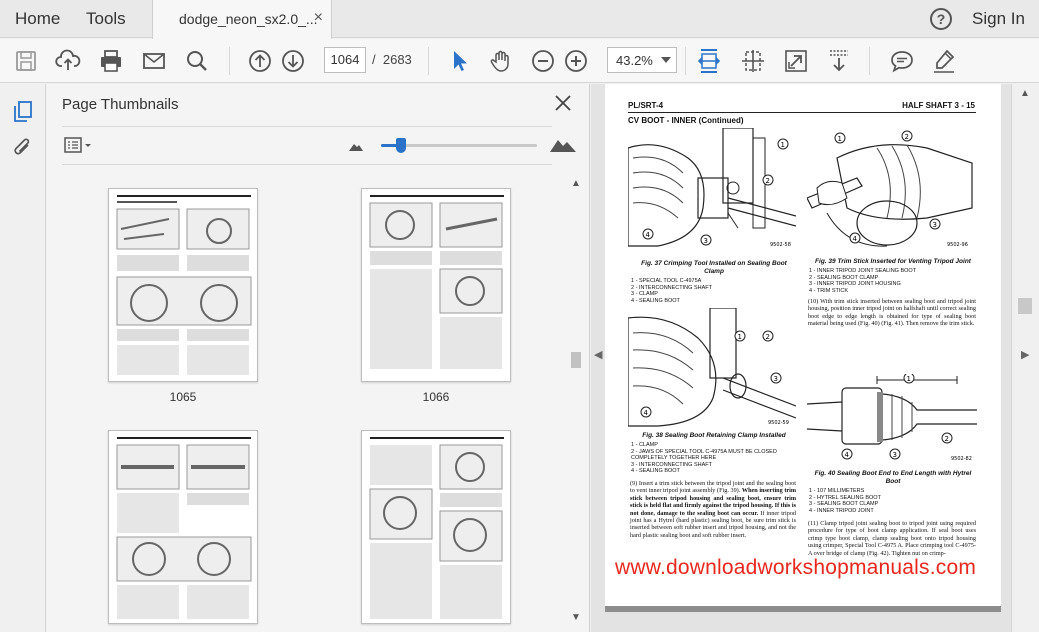  What do you see at coordinates (829, 290) in the screenshot?
I see `legend-item: 4 - TRIM STICK` at bounding box center [829, 290].